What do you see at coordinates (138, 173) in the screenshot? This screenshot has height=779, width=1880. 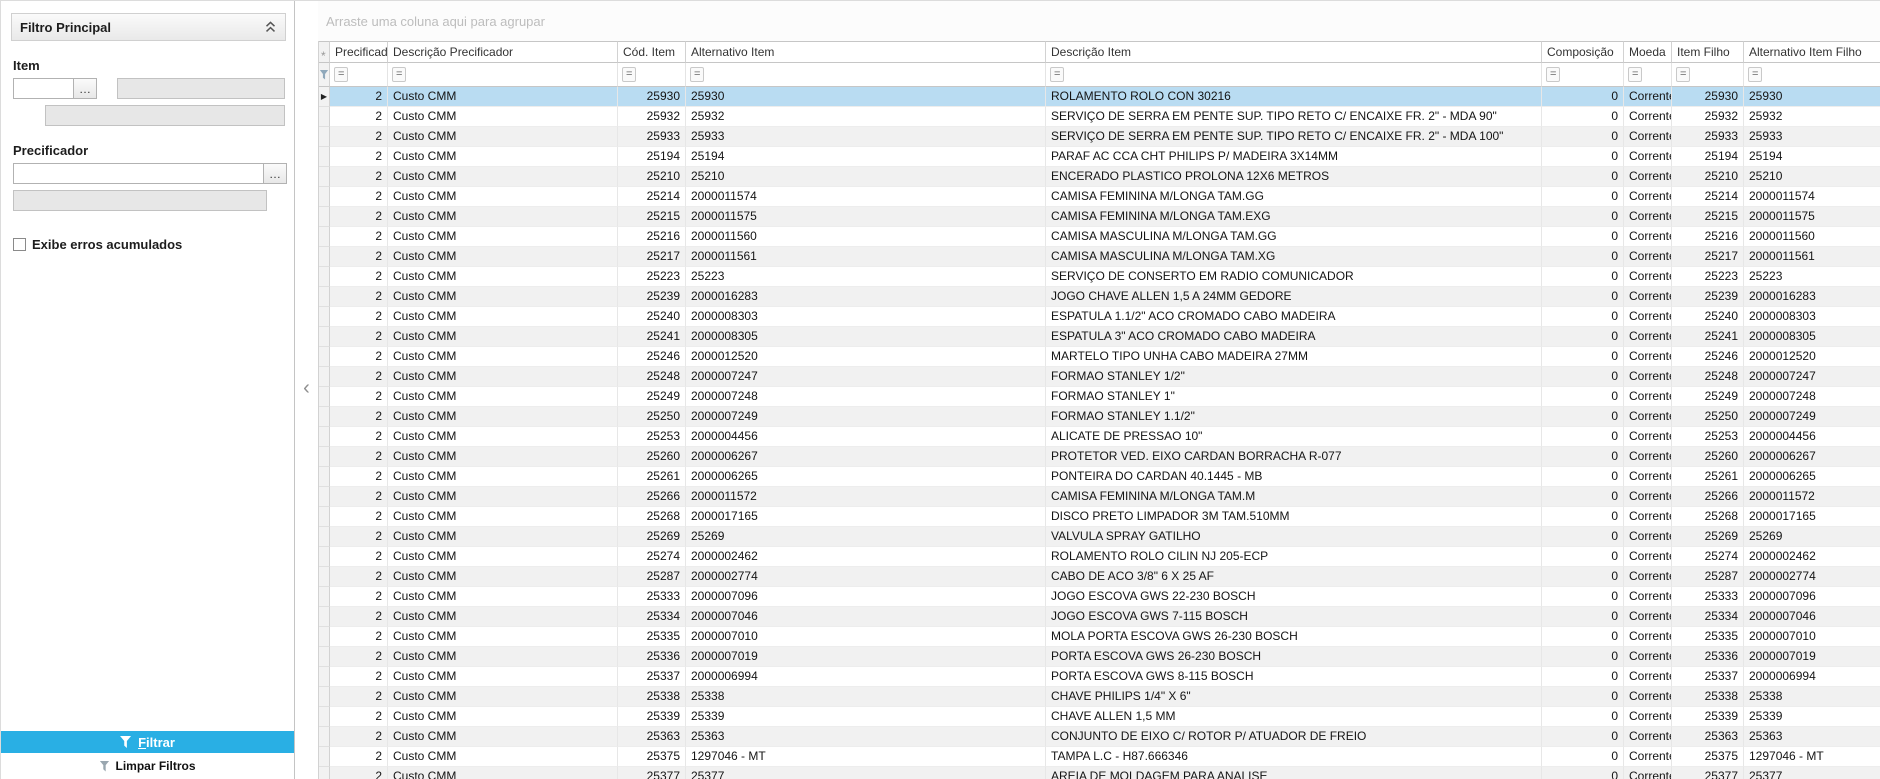 I see `precificador-input` at bounding box center [138, 173].